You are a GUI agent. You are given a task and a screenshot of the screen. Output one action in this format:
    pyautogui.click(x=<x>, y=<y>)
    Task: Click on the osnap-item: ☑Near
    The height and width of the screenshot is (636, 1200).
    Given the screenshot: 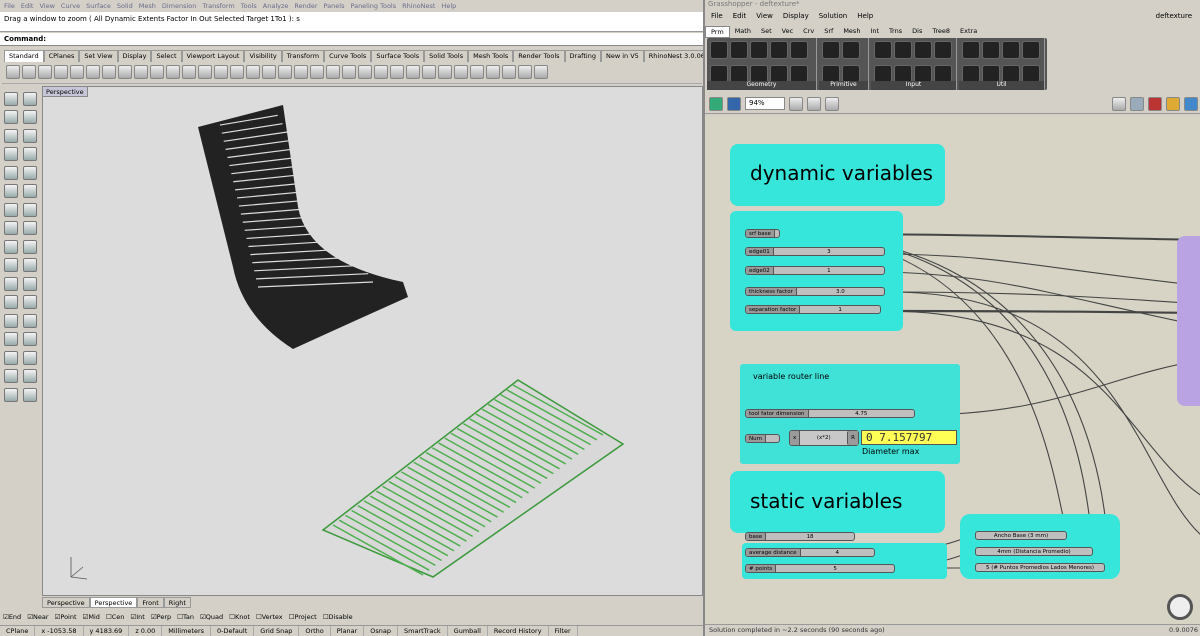 What is the action you would take?
    pyautogui.click(x=37, y=618)
    